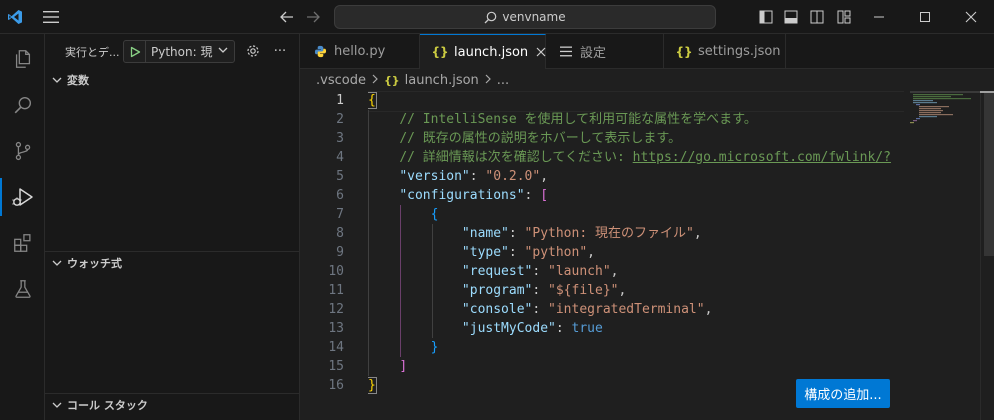  I want to click on minimap, so click(945, 121).